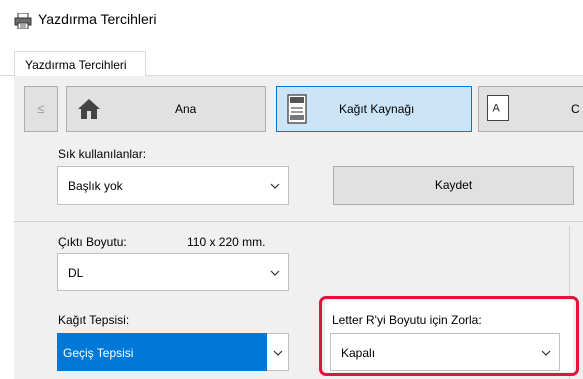 The image size is (583, 379). I want to click on paper-tray-dropdown-button, so click(278, 352).